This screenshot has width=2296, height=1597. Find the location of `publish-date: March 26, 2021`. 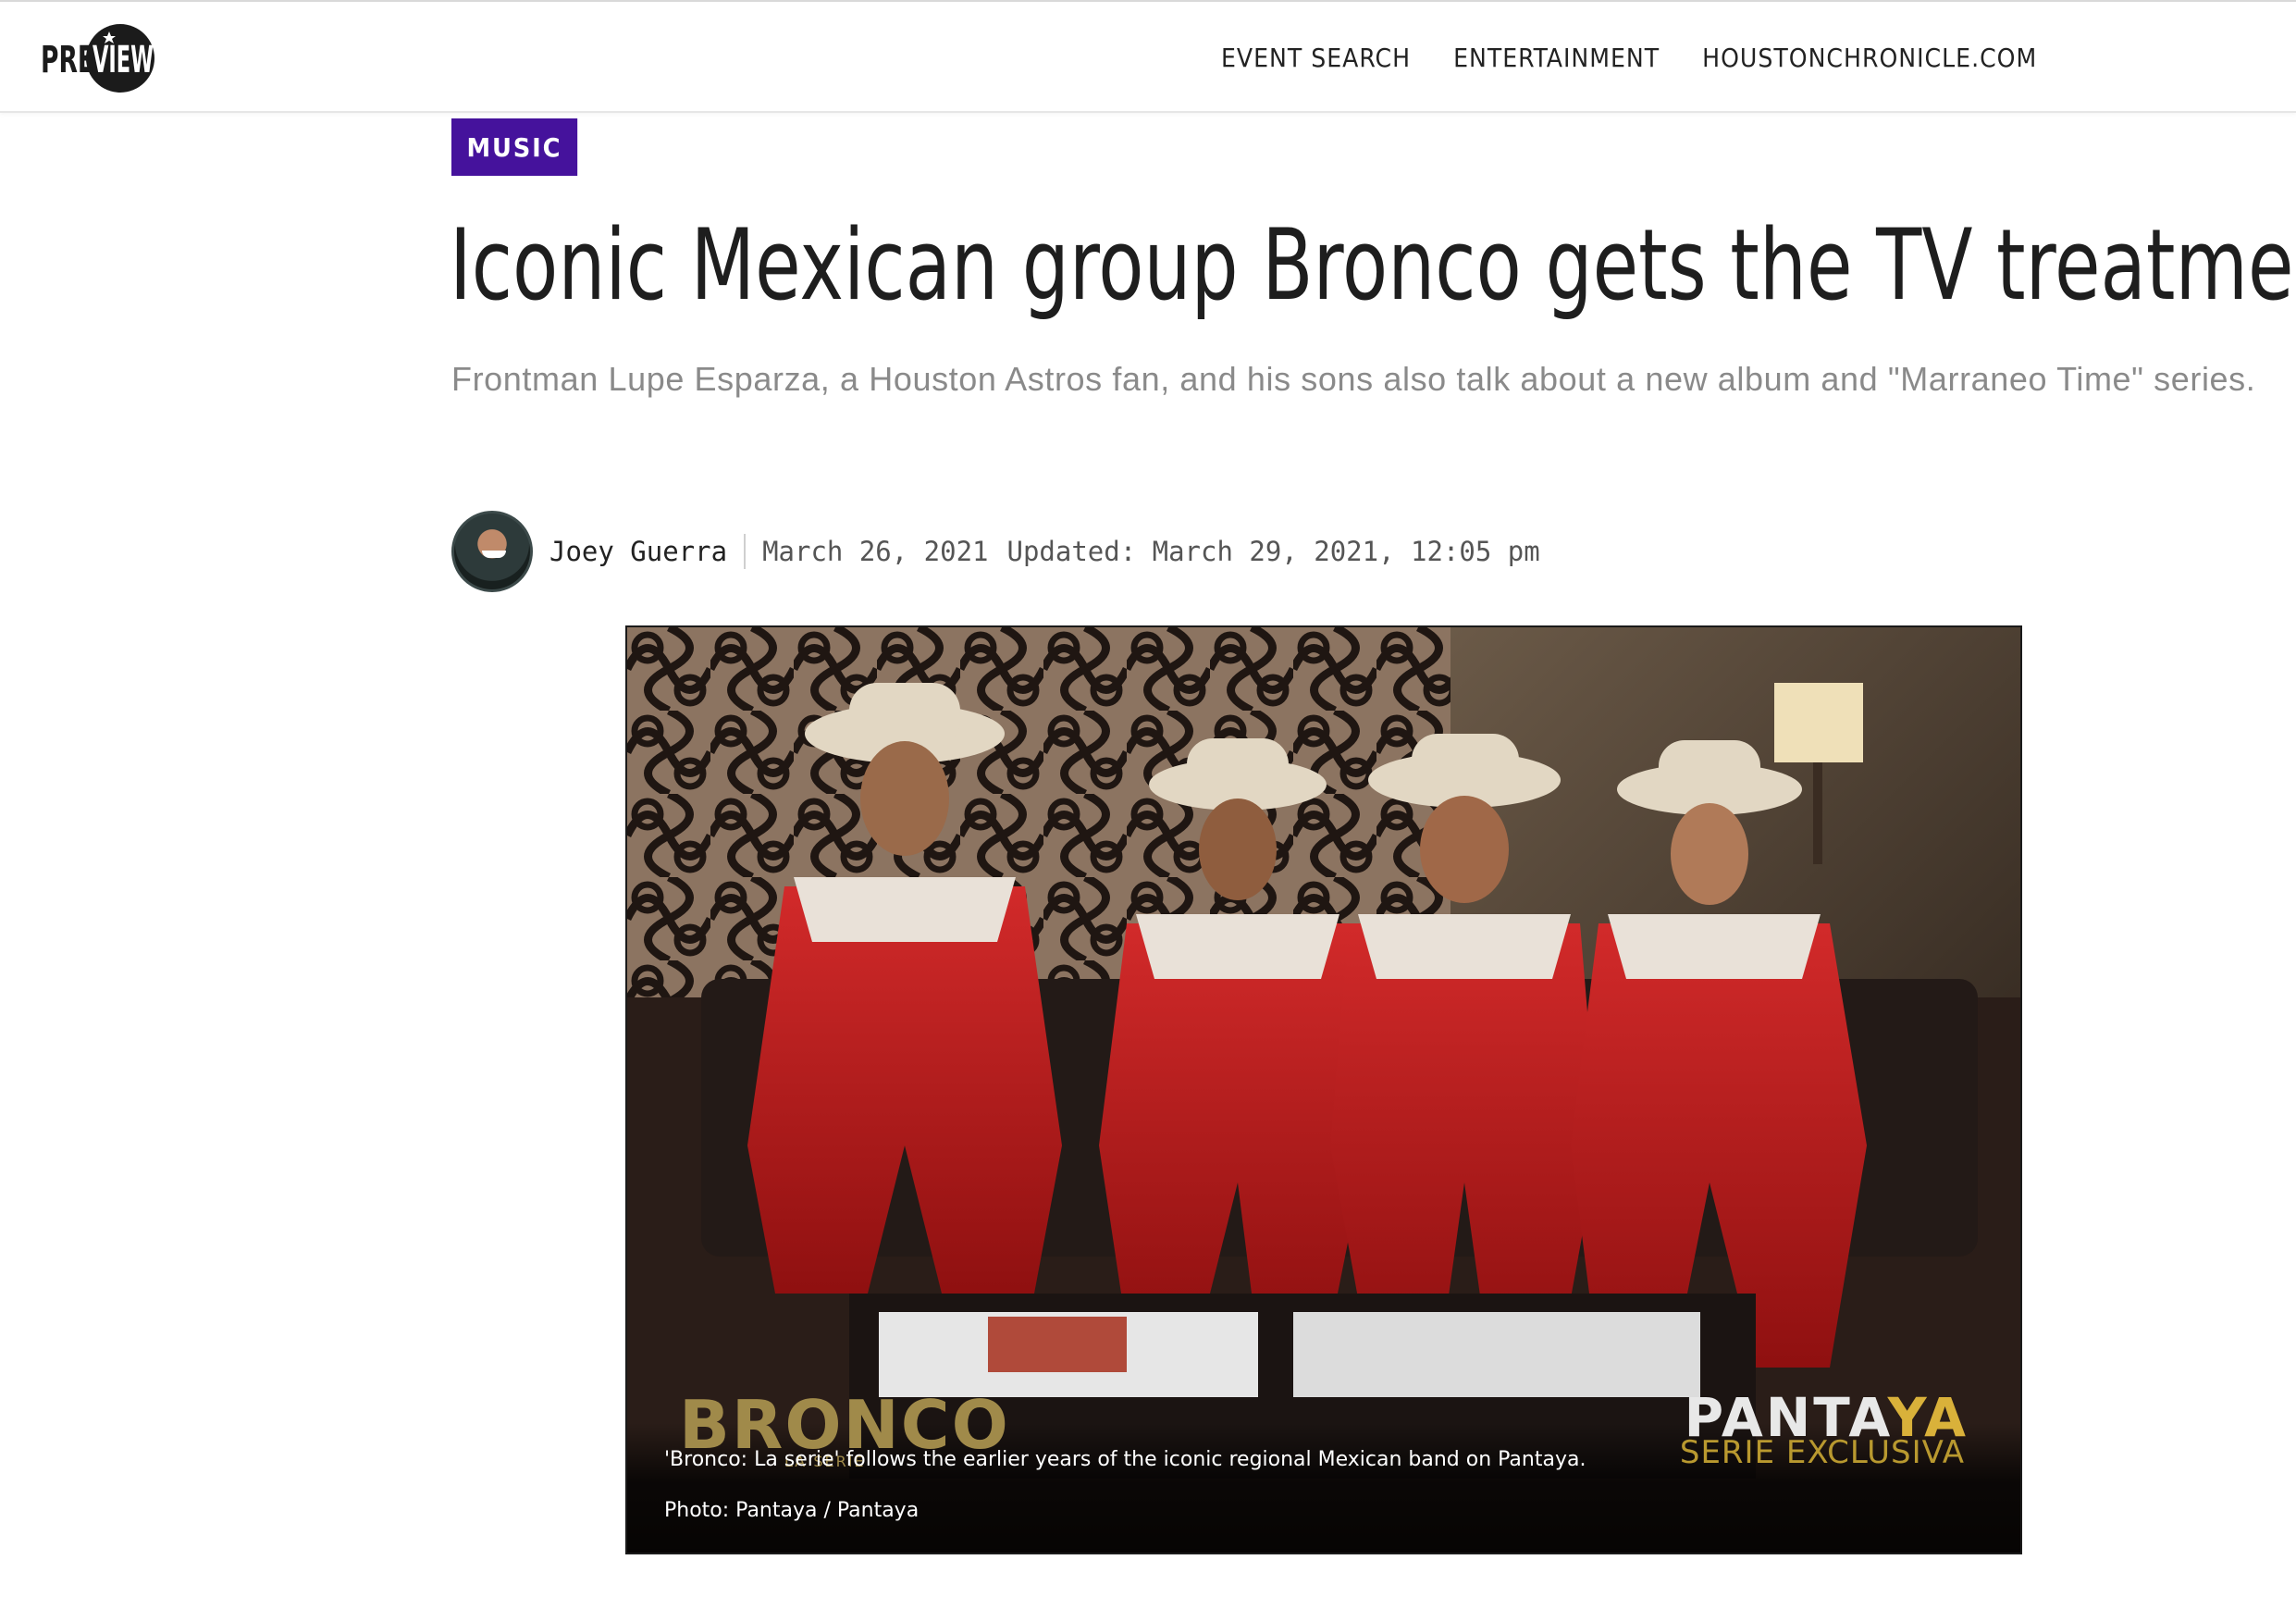

publish-date: March 26, 2021 is located at coordinates (875, 551).